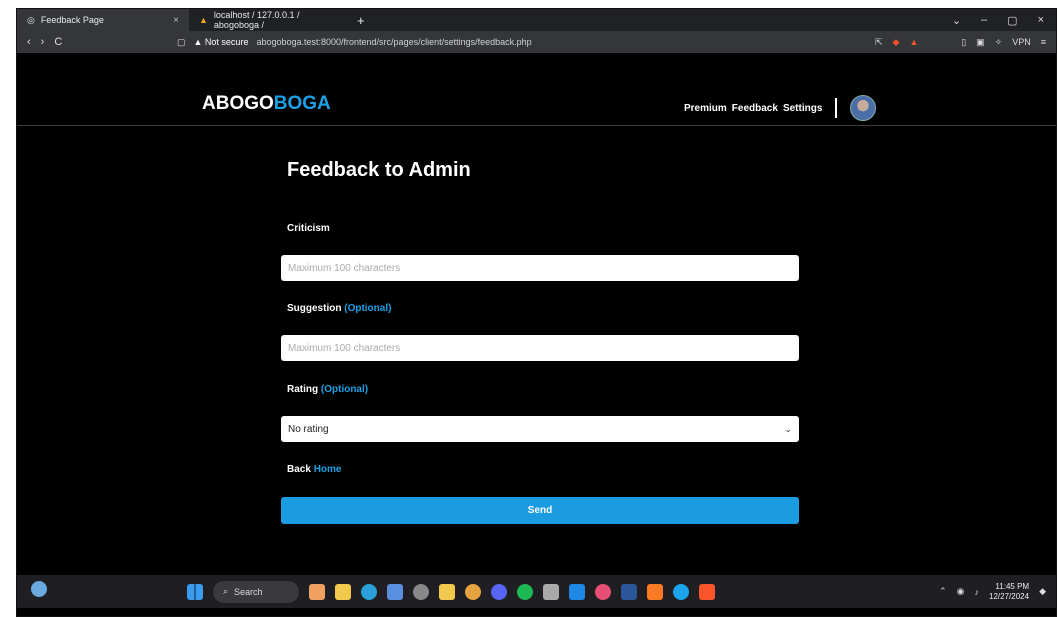  Describe the element at coordinates (577, 591) in the screenshot. I see `vscode-icon` at that location.